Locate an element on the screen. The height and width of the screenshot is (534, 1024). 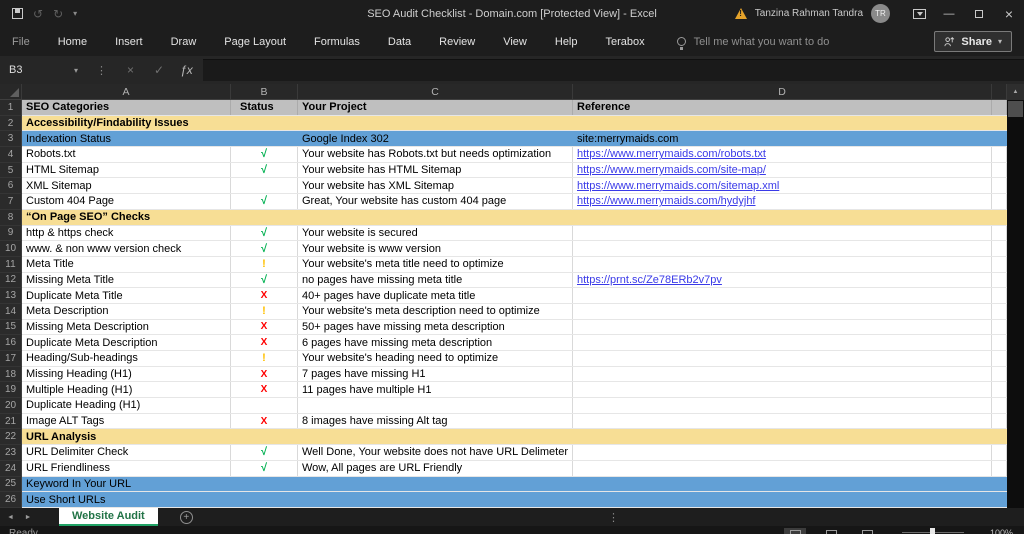
cell-C12: no pages have missing meta title is located at coordinates (435, 280).